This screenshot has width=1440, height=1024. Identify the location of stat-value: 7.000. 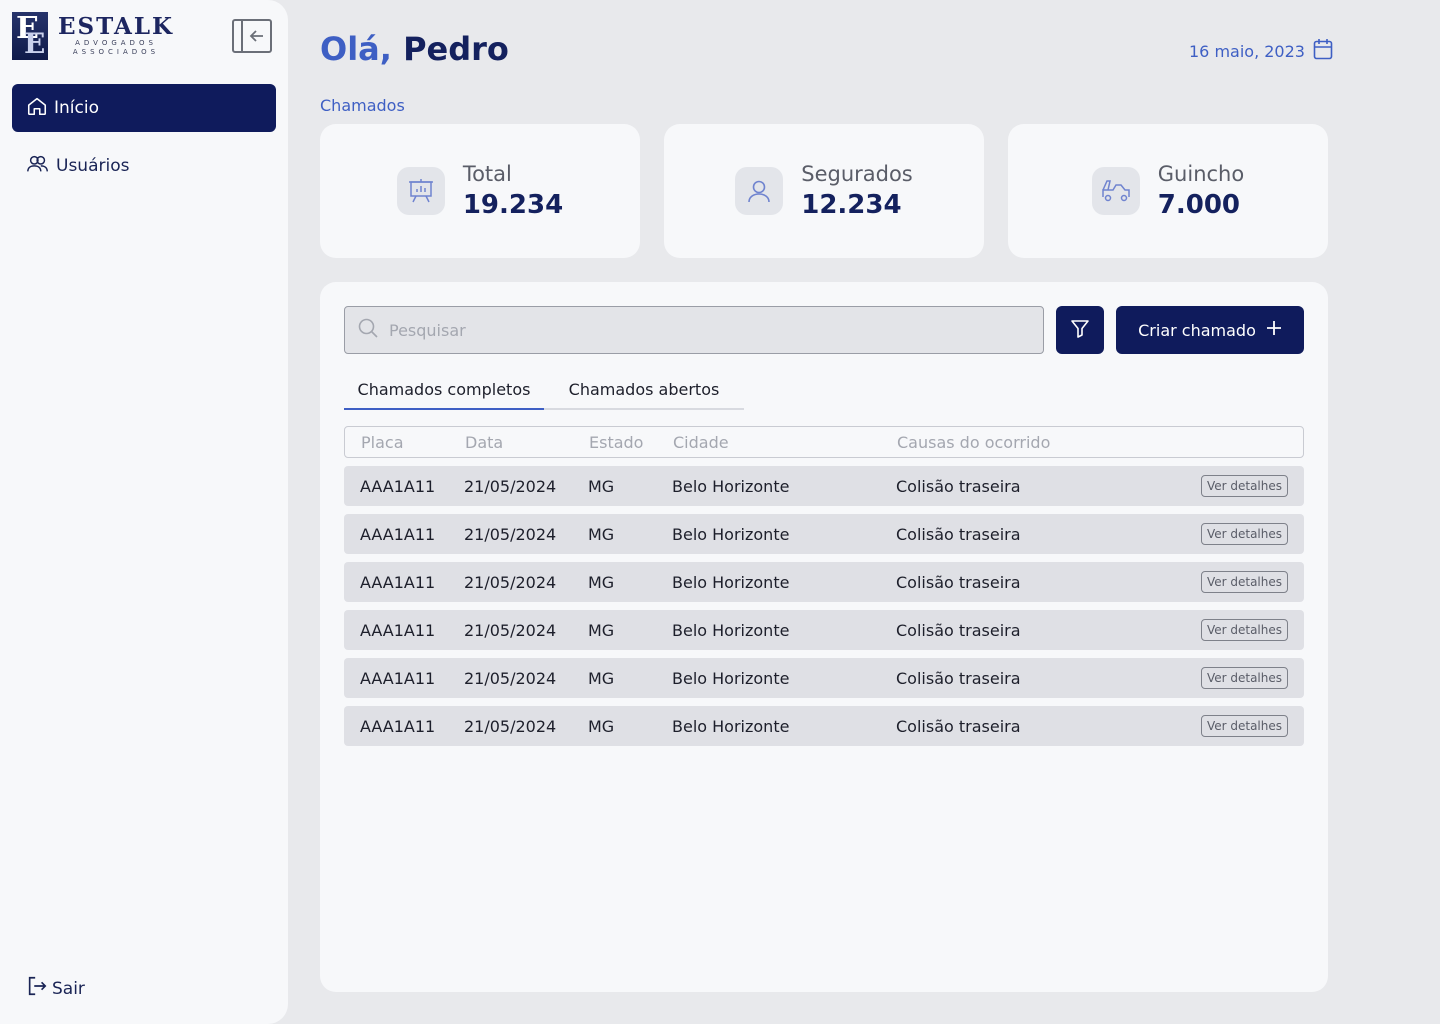
(1199, 205).